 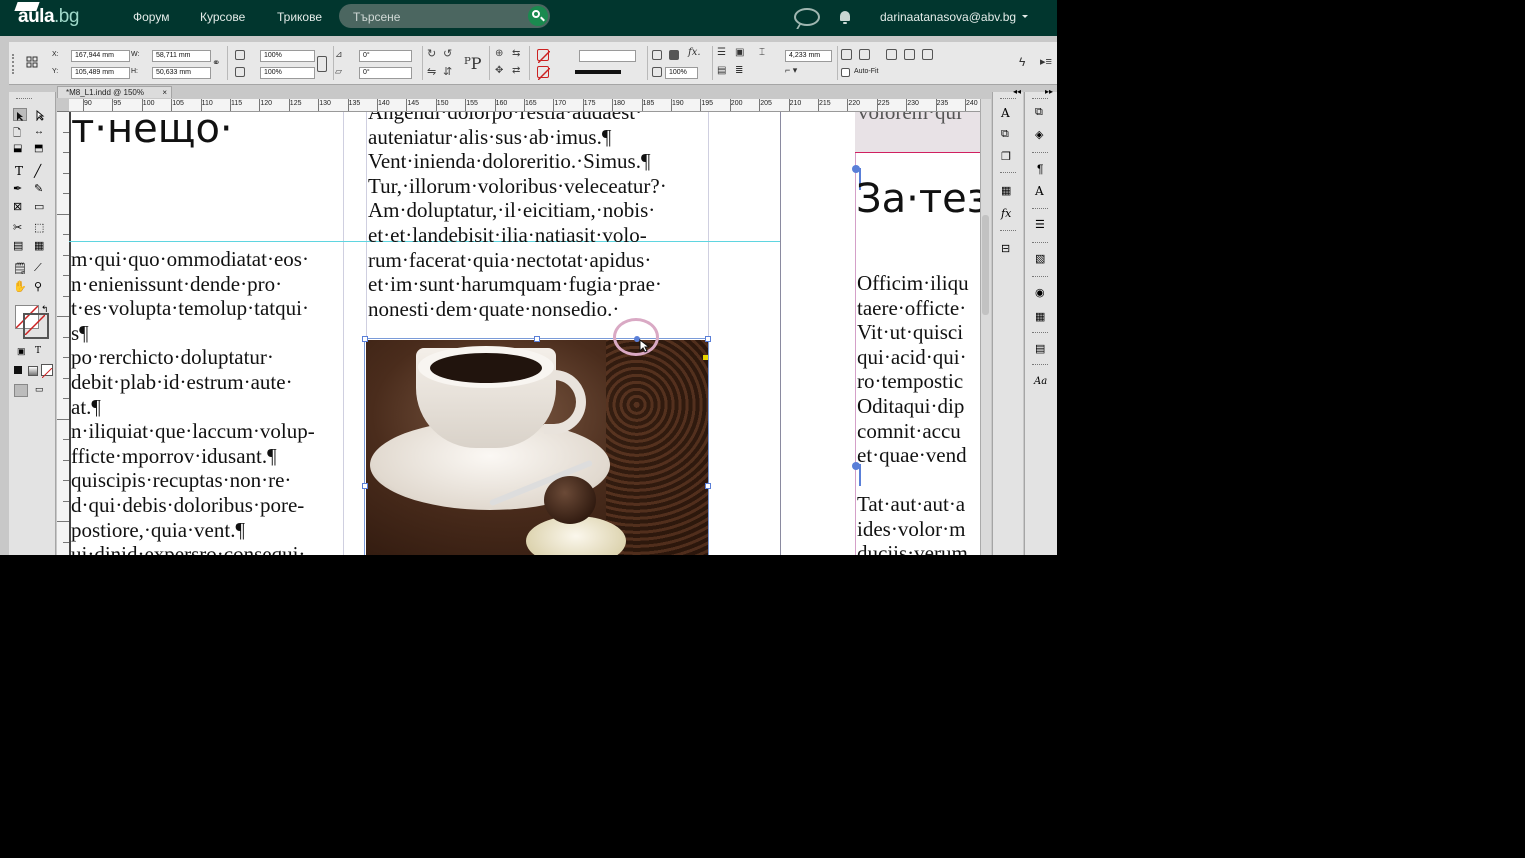 I want to click on layers-panel-icon: ◈, so click(x=1042, y=134).